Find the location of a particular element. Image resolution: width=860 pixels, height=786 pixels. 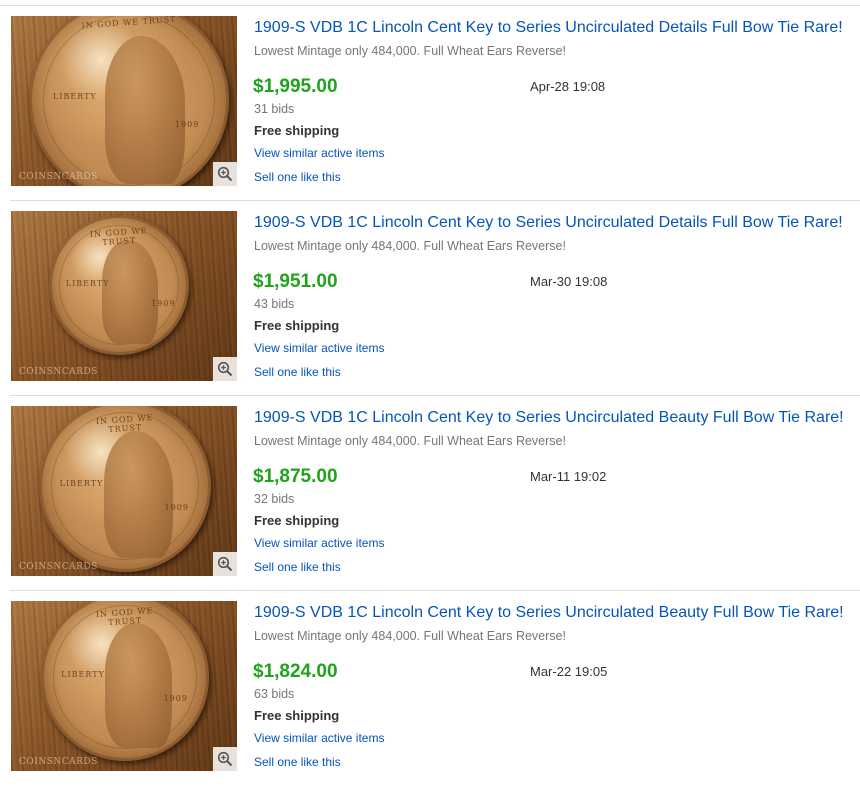

listing-bids: 32 bids is located at coordinates (274, 499).